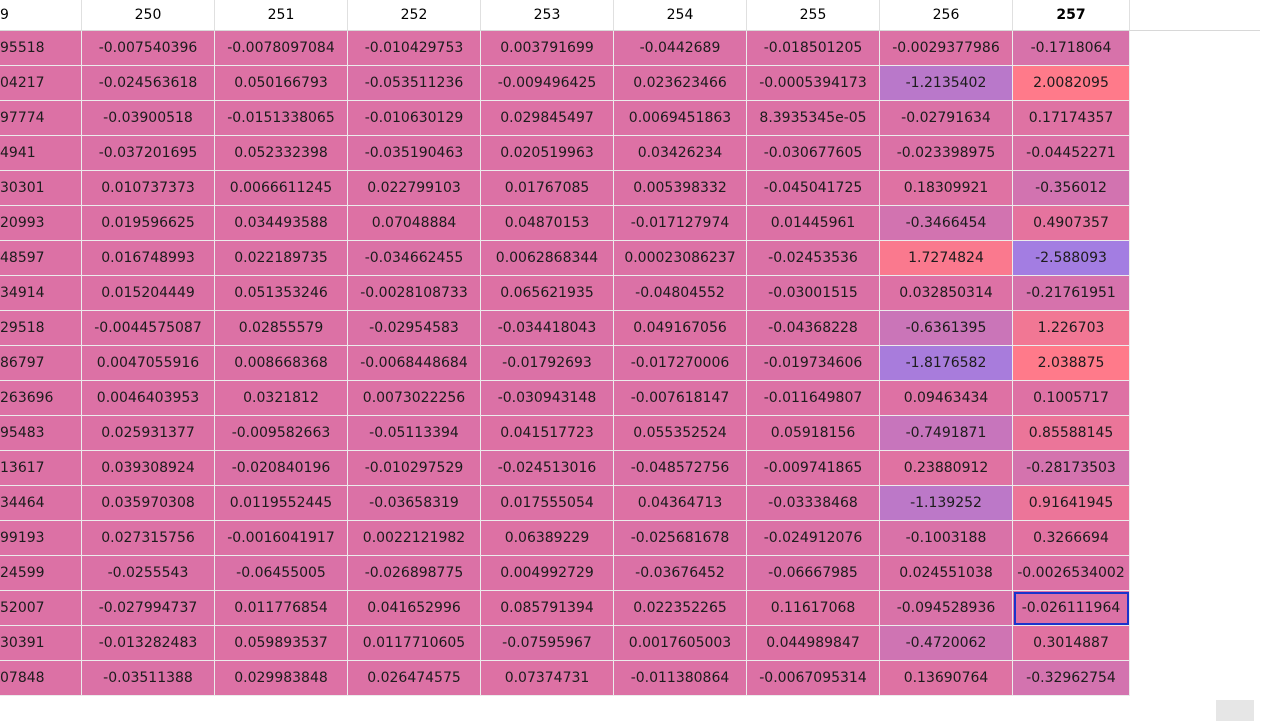  Describe the element at coordinates (547, 188) in the screenshot. I see `table-cell: 0.01767085` at that location.